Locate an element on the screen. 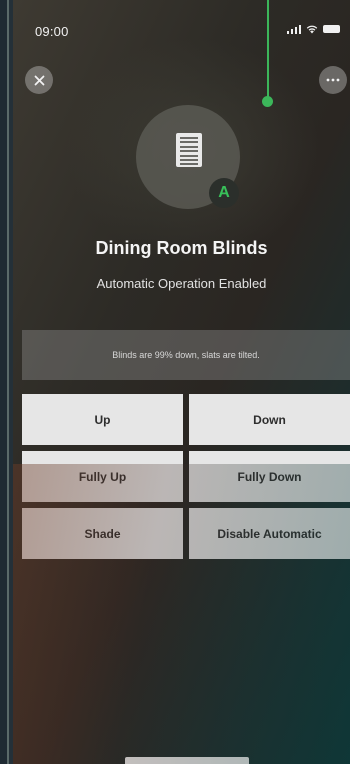 This screenshot has width=350, height=764. left-frame-border is located at coordinates (4, 382).